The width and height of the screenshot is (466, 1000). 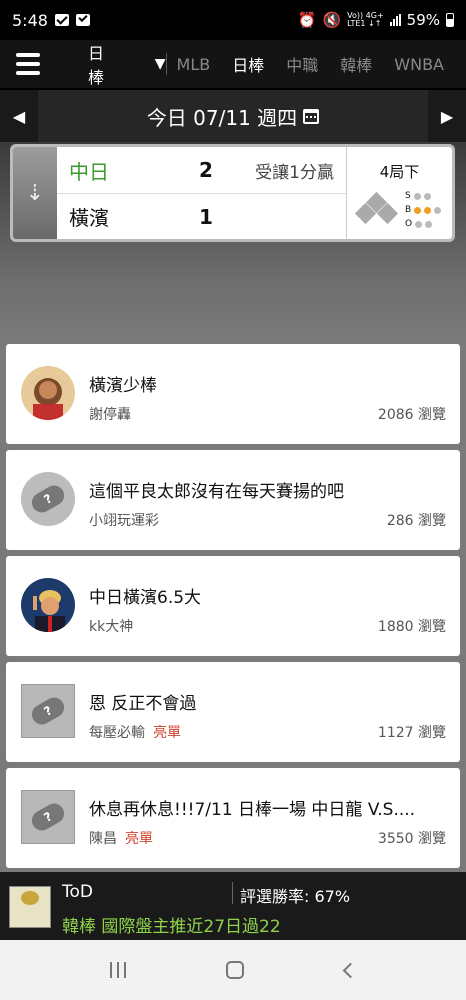 I want to click on caret-down-icon: ▼, so click(x=160, y=64).